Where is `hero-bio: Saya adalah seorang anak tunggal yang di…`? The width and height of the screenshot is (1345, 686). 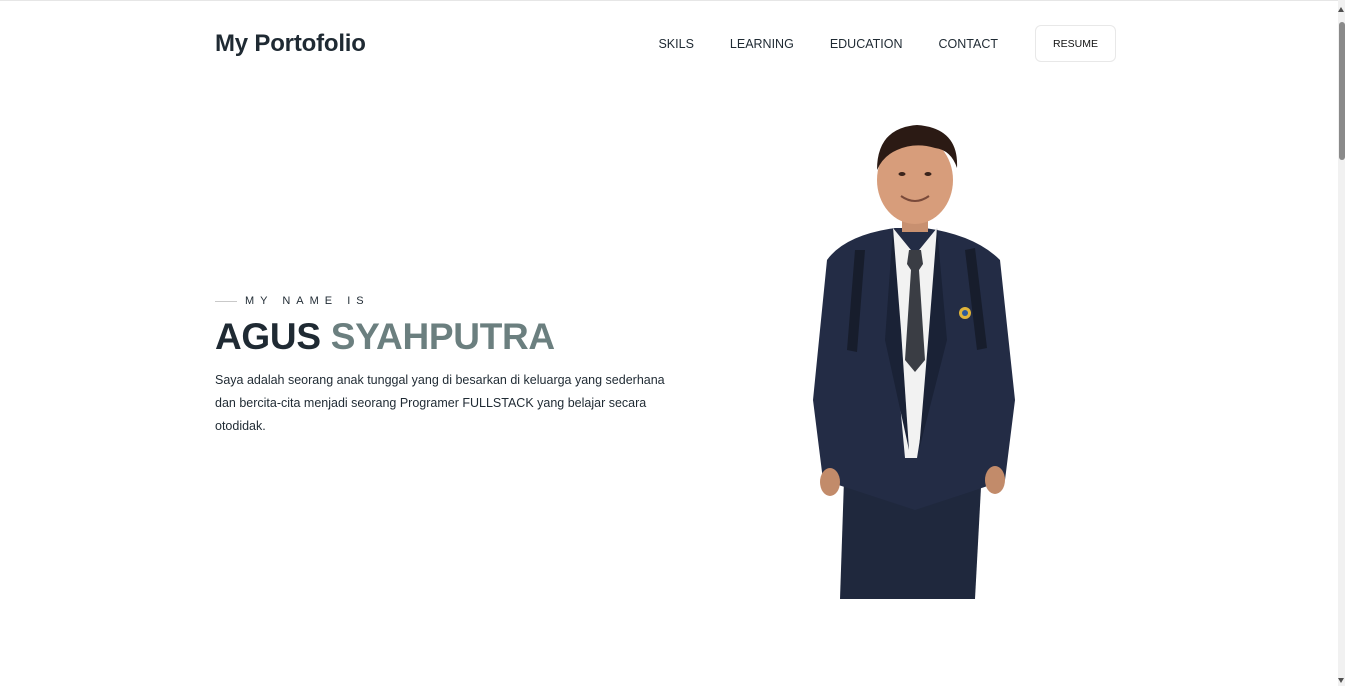 hero-bio: Saya adalah seorang anak tunggal yang di… is located at coordinates (440, 403).